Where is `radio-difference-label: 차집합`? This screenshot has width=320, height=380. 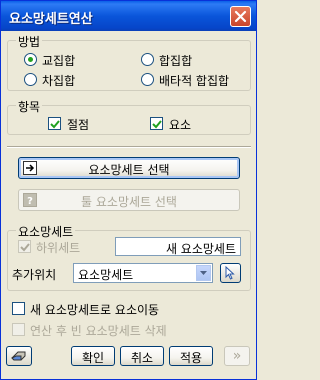
radio-difference-label: 차집합 is located at coordinates (58, 80).